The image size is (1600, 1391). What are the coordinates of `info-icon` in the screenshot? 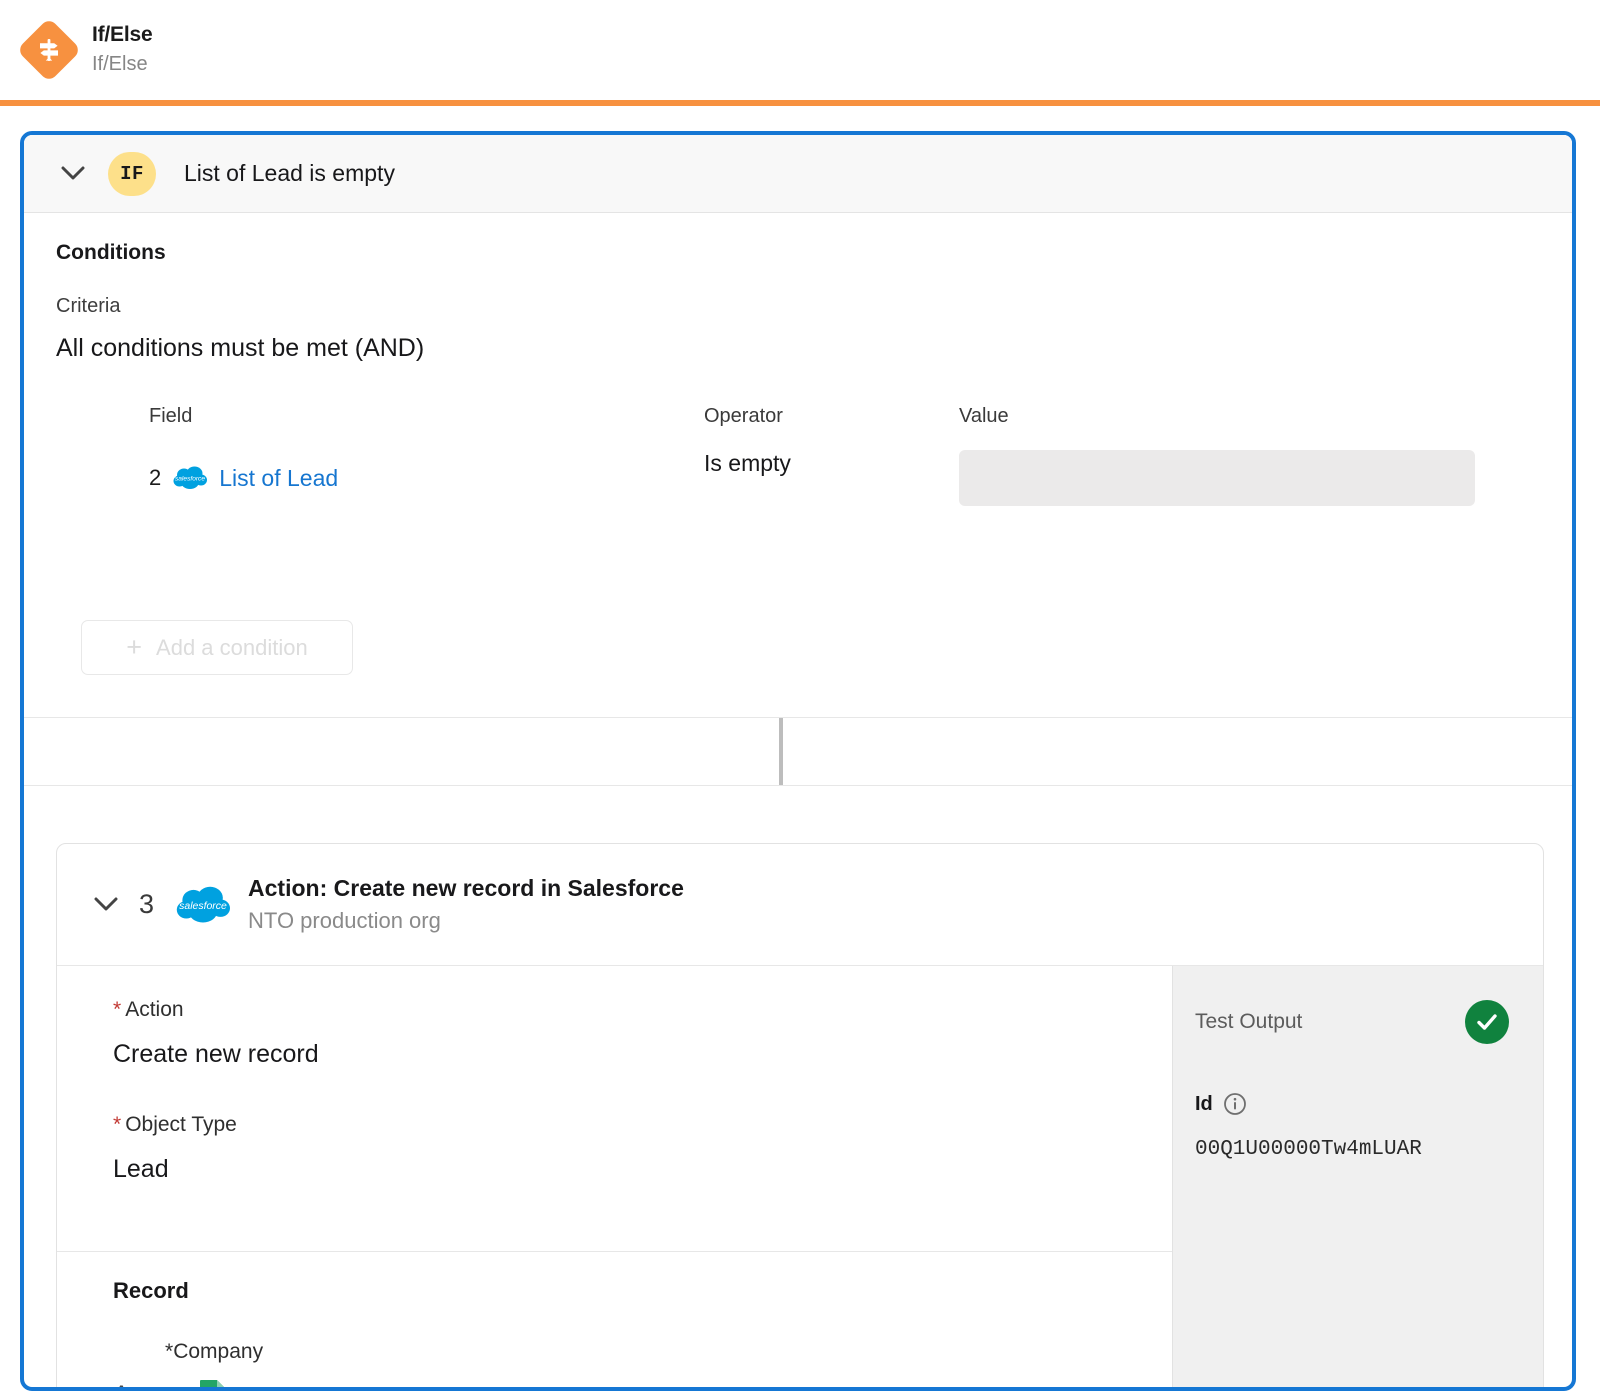 It's located at (1235, 1104).